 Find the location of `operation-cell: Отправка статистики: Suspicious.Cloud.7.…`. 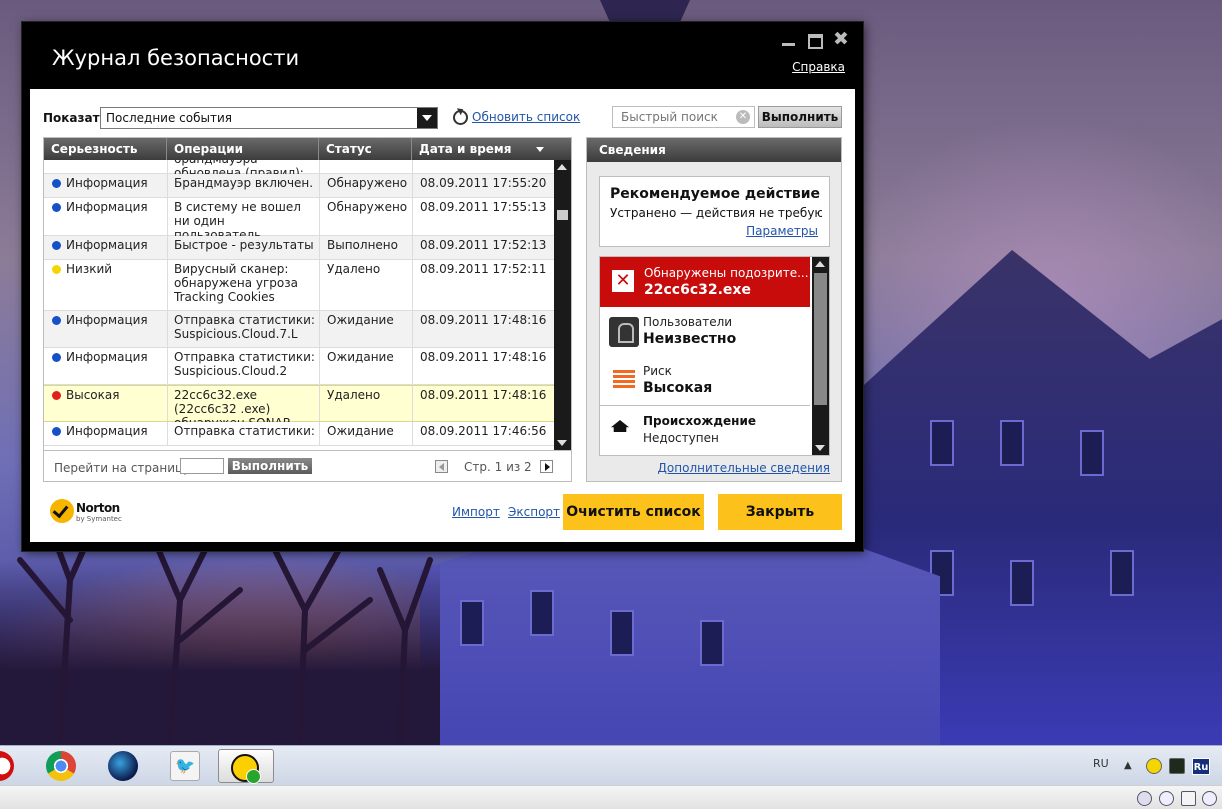

operation-cell: Отправка статистики: Suspicious.Cloud.7.… is located at coordinates (244, 327).